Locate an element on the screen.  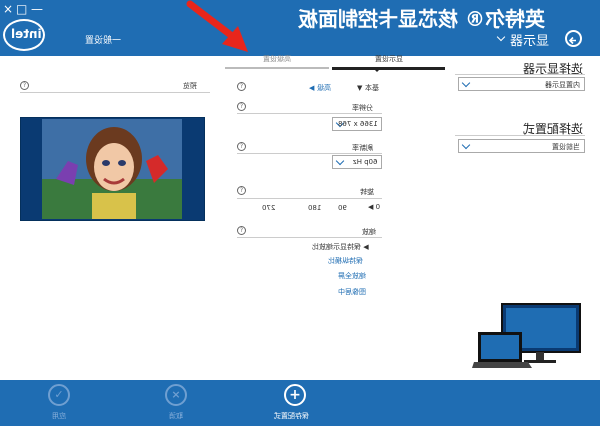
apply-button: ✓ is located at coordinates (59, 395).